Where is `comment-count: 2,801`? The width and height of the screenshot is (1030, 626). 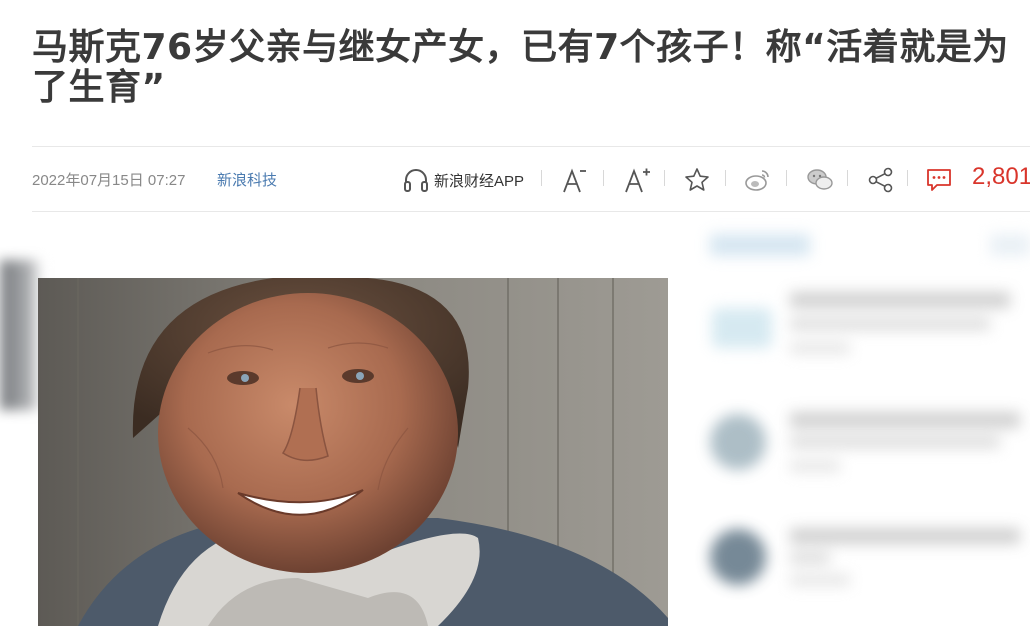
comment-count: 2,801 is located at coordinates (1001, 177).